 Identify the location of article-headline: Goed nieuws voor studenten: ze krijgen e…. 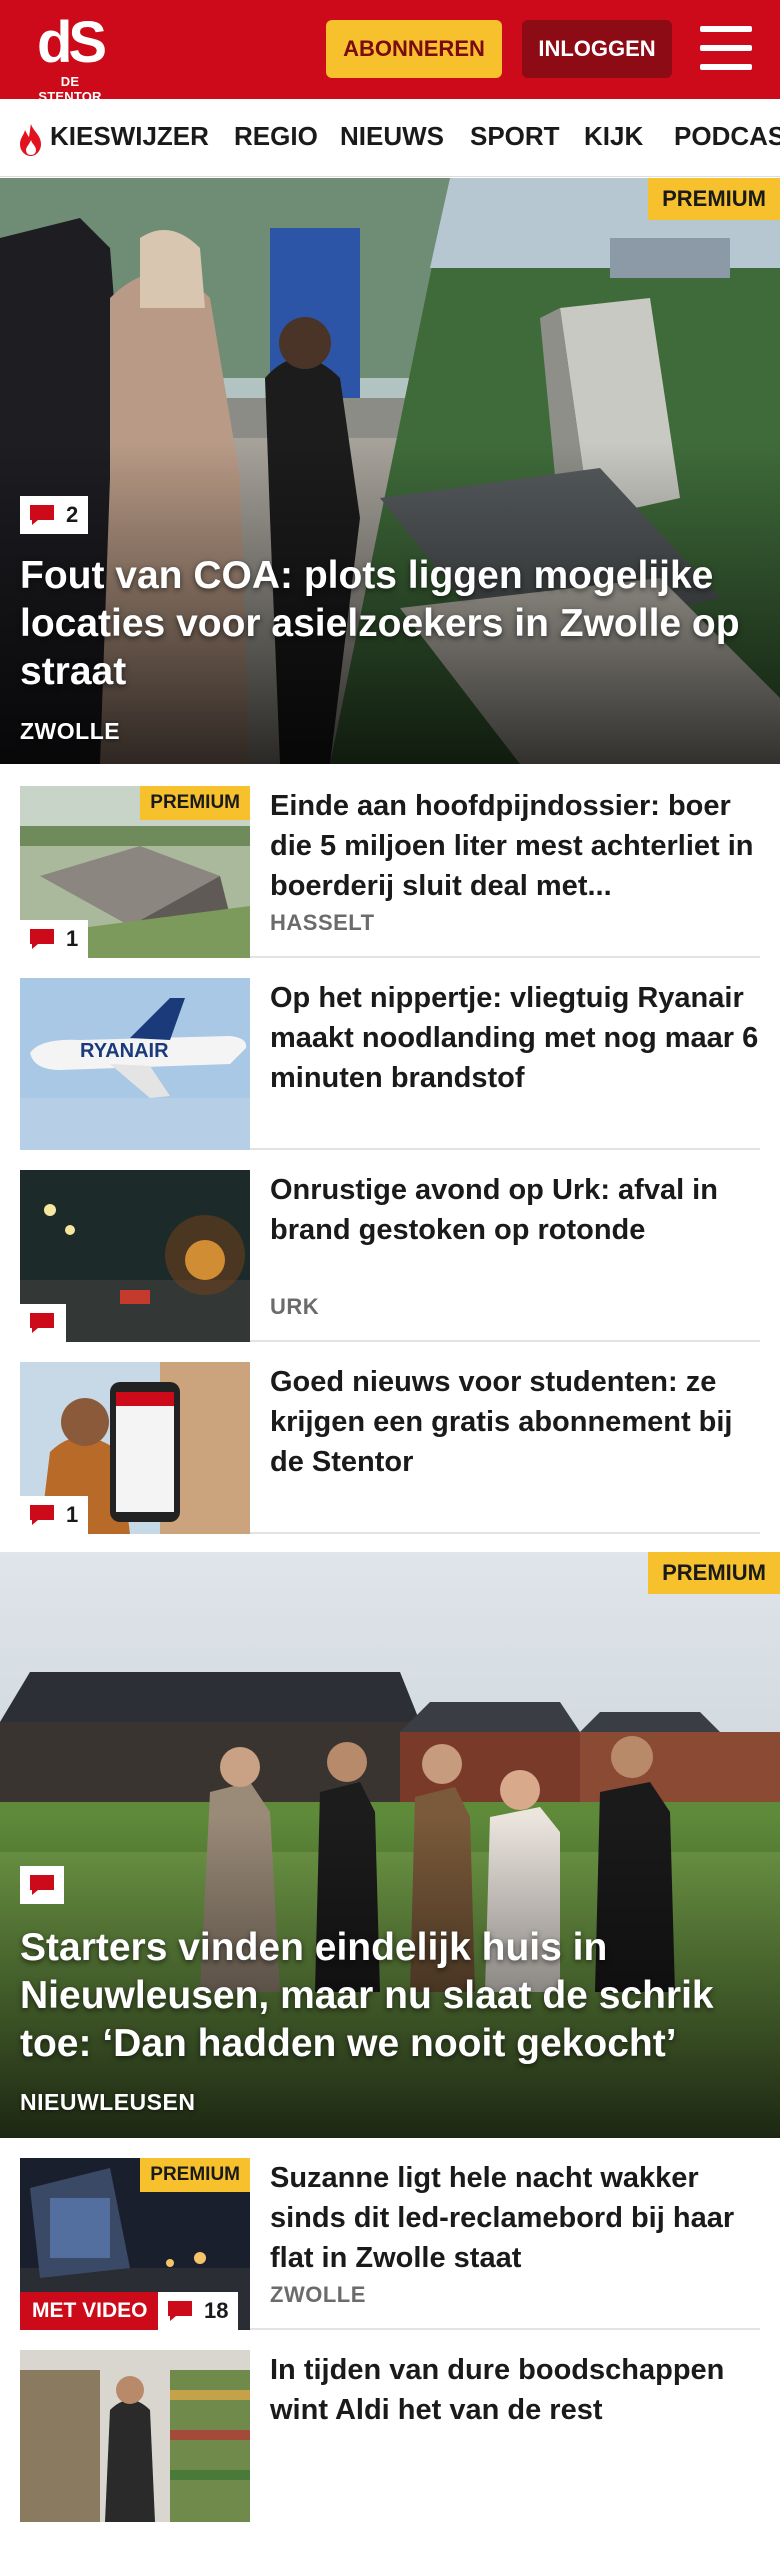
(520, 1422).